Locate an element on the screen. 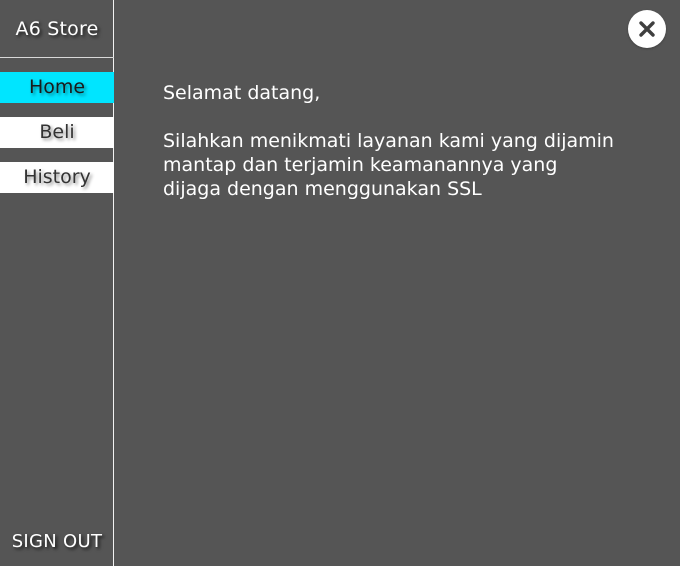 The height and width of the screenshot is (566, 680). sidebar-item-label: Home is located at coordinates (57, 87).